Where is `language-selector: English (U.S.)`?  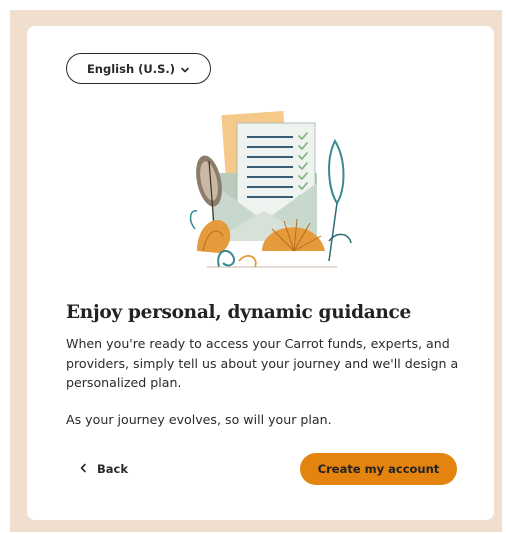 language-selector: English (U.S.) is located at coordinates (138, 68).